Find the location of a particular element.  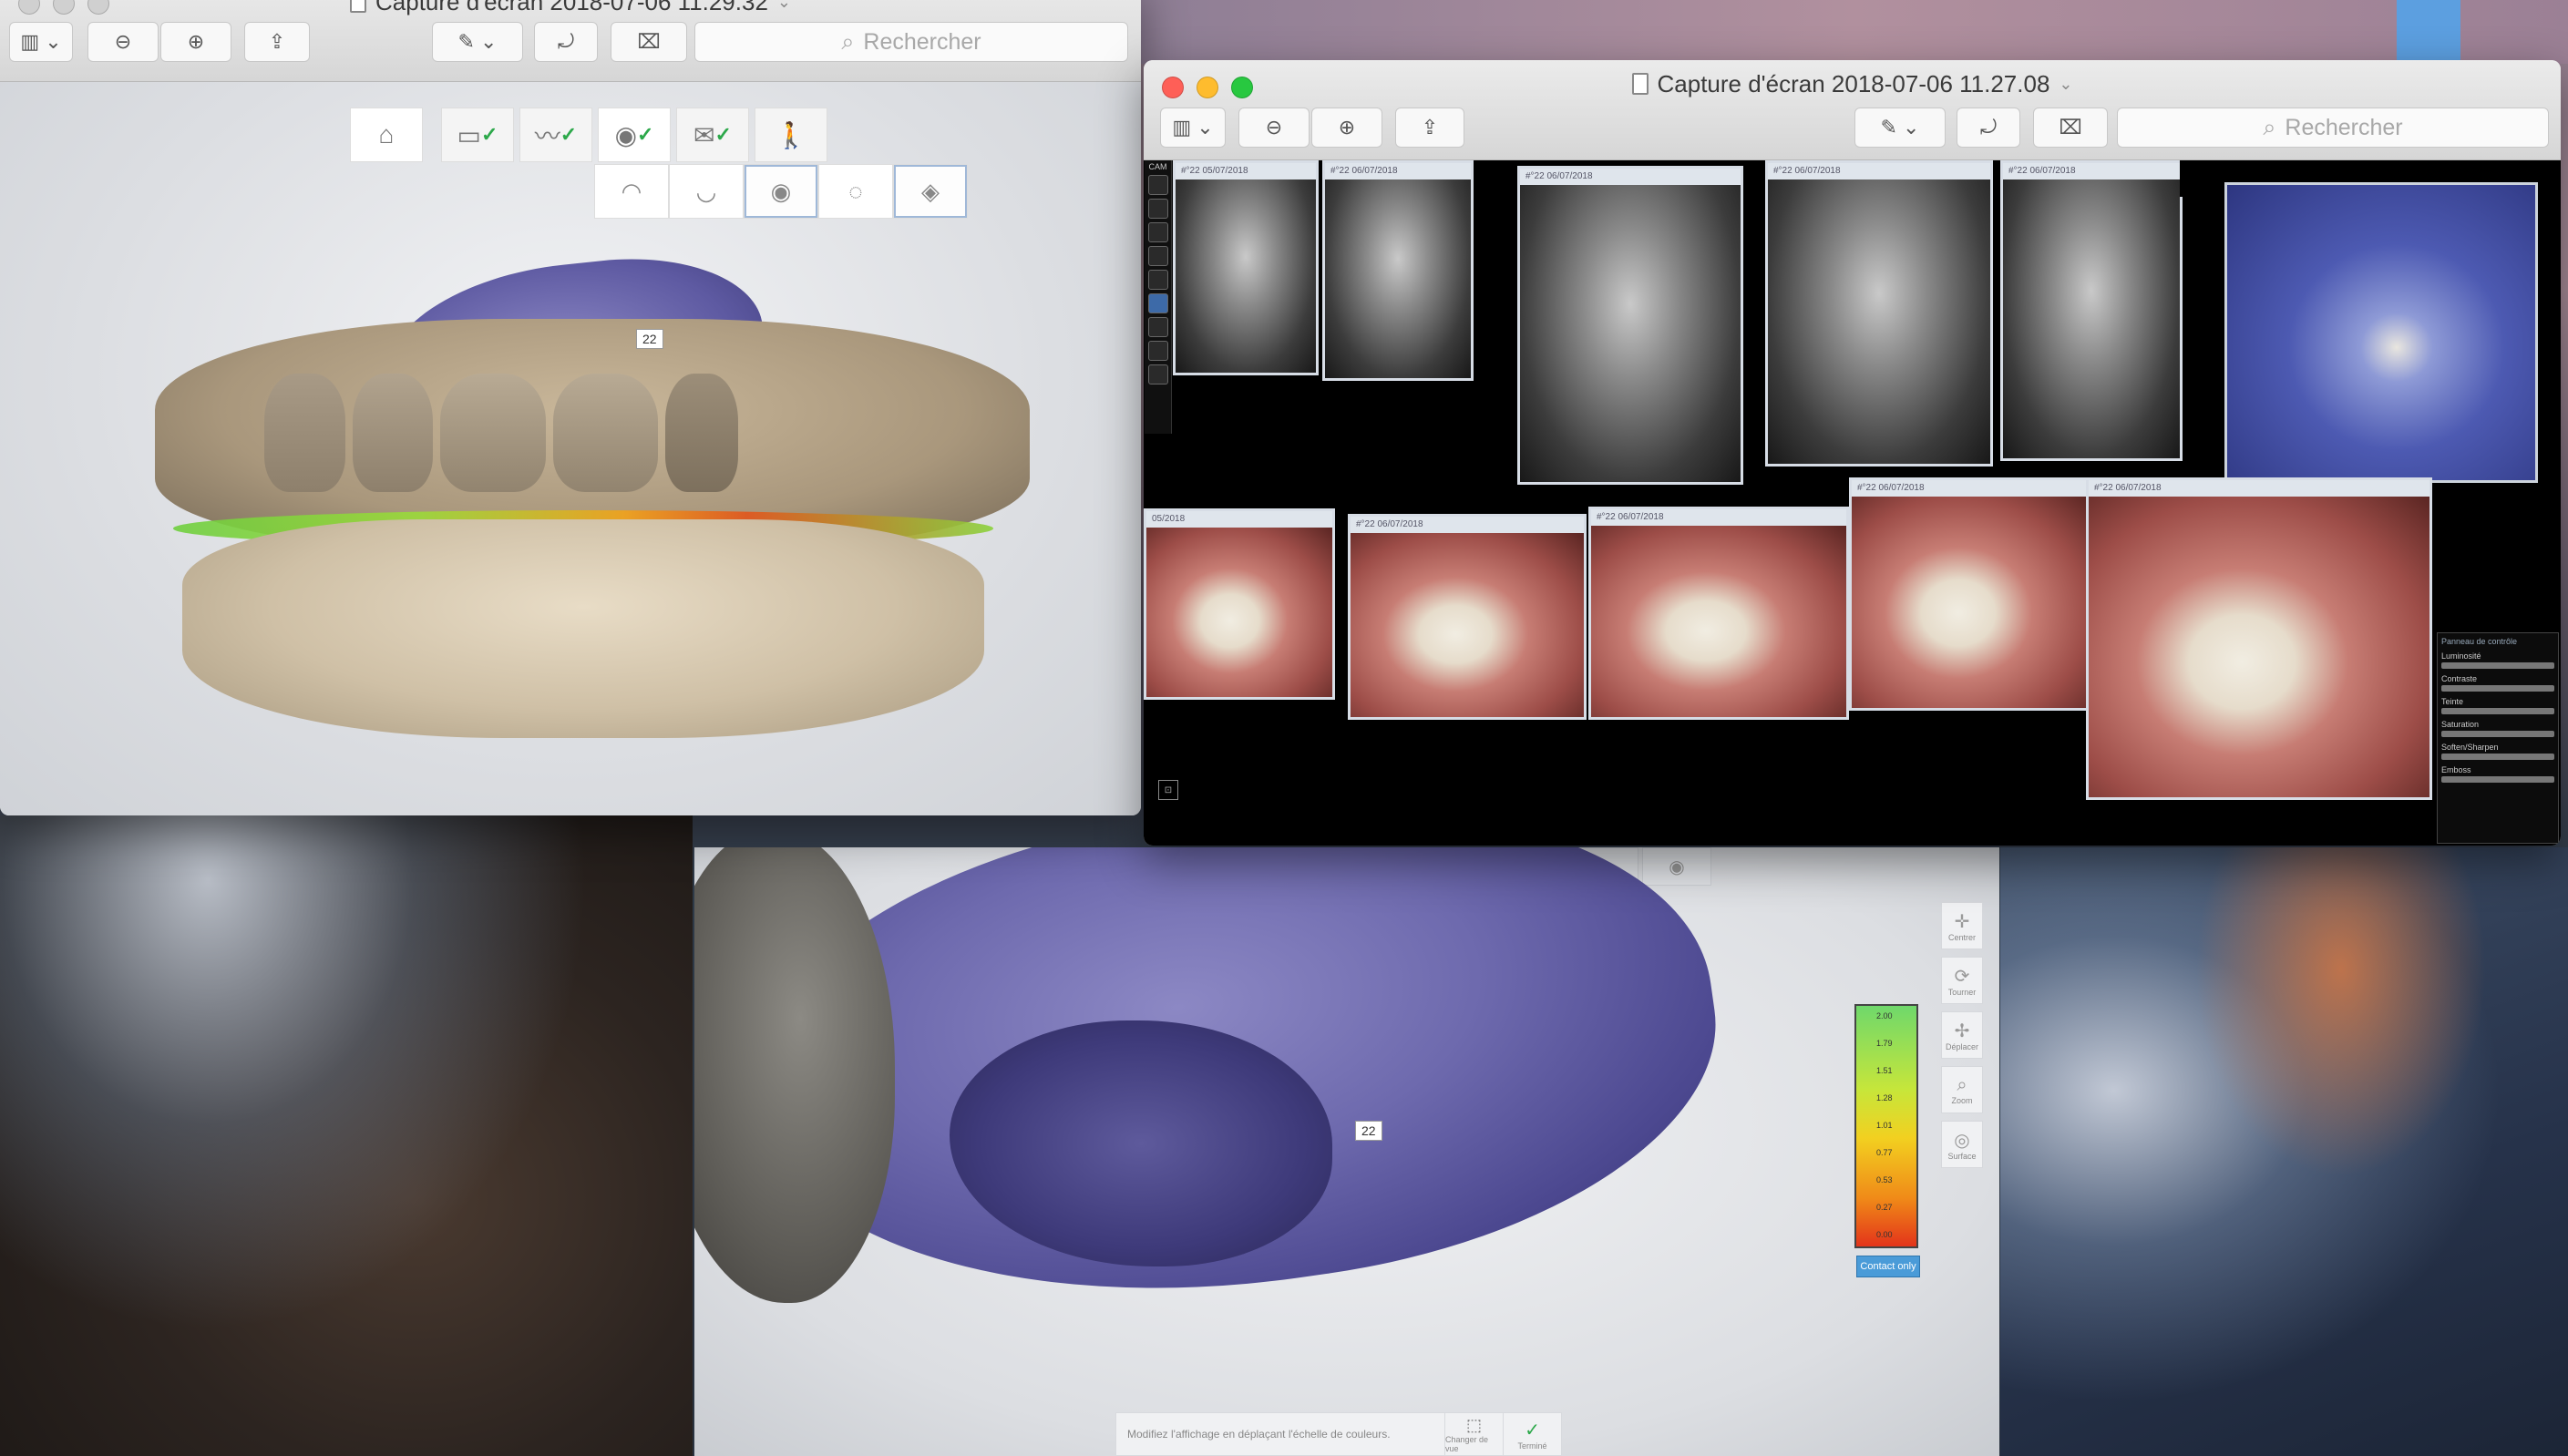

home-icon: ⌂ is located at coordinates (386, 135).